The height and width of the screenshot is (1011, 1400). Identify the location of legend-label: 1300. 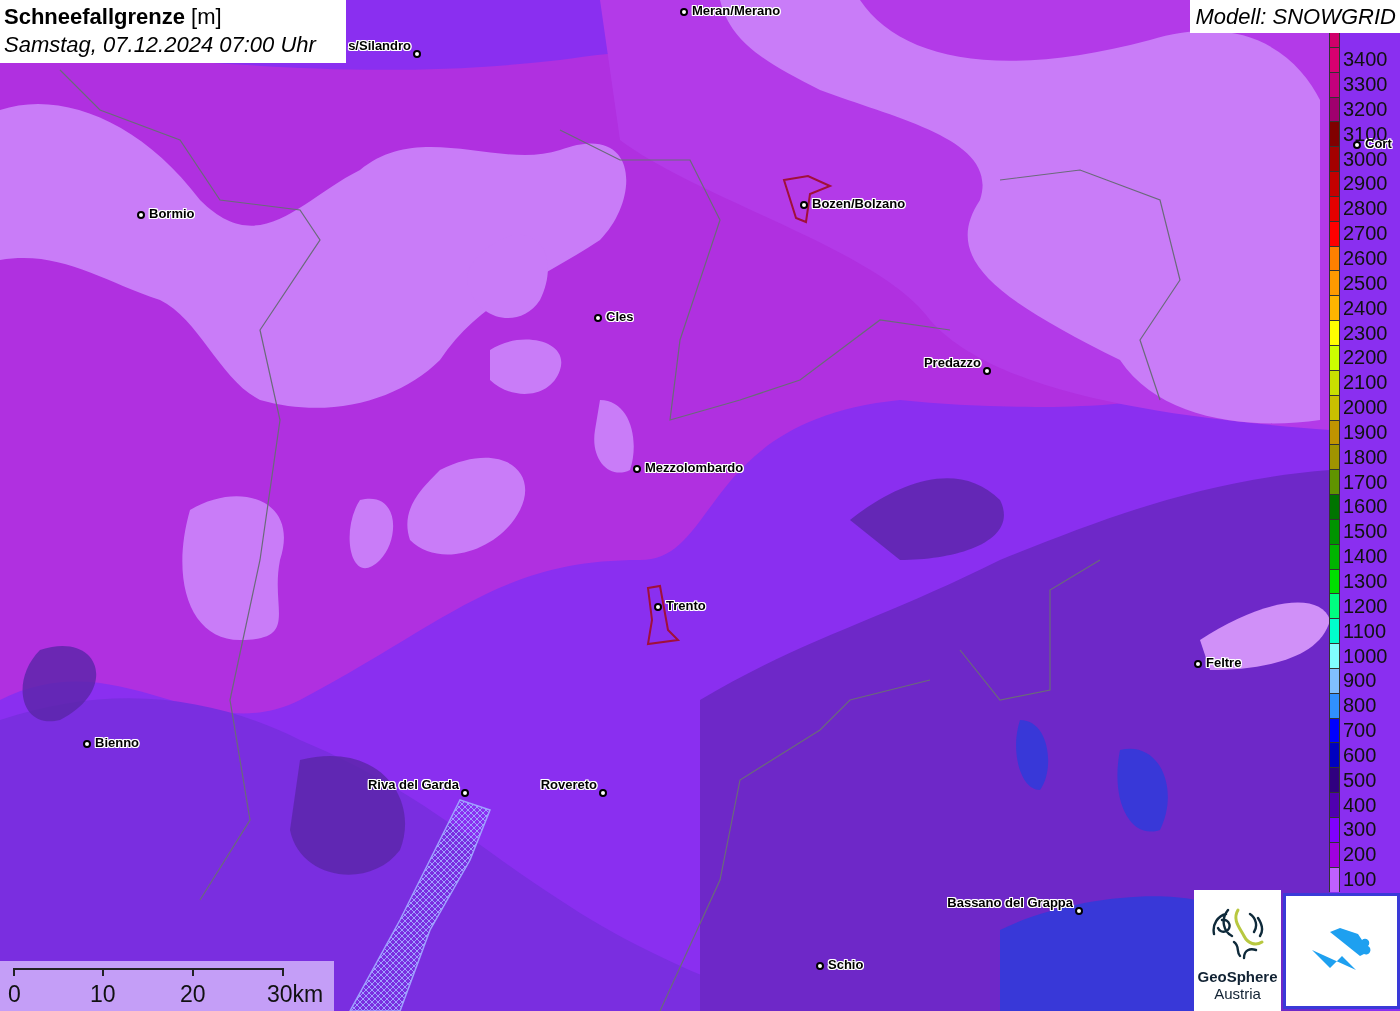
(1365, 581).